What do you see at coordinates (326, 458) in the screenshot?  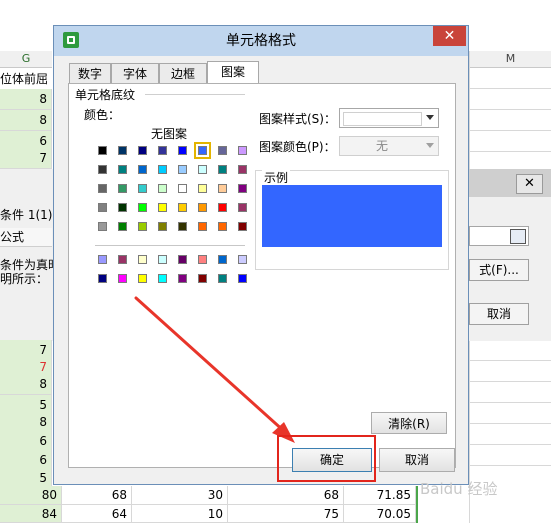 I see `highlight-box` at bounding box center [326, 458].